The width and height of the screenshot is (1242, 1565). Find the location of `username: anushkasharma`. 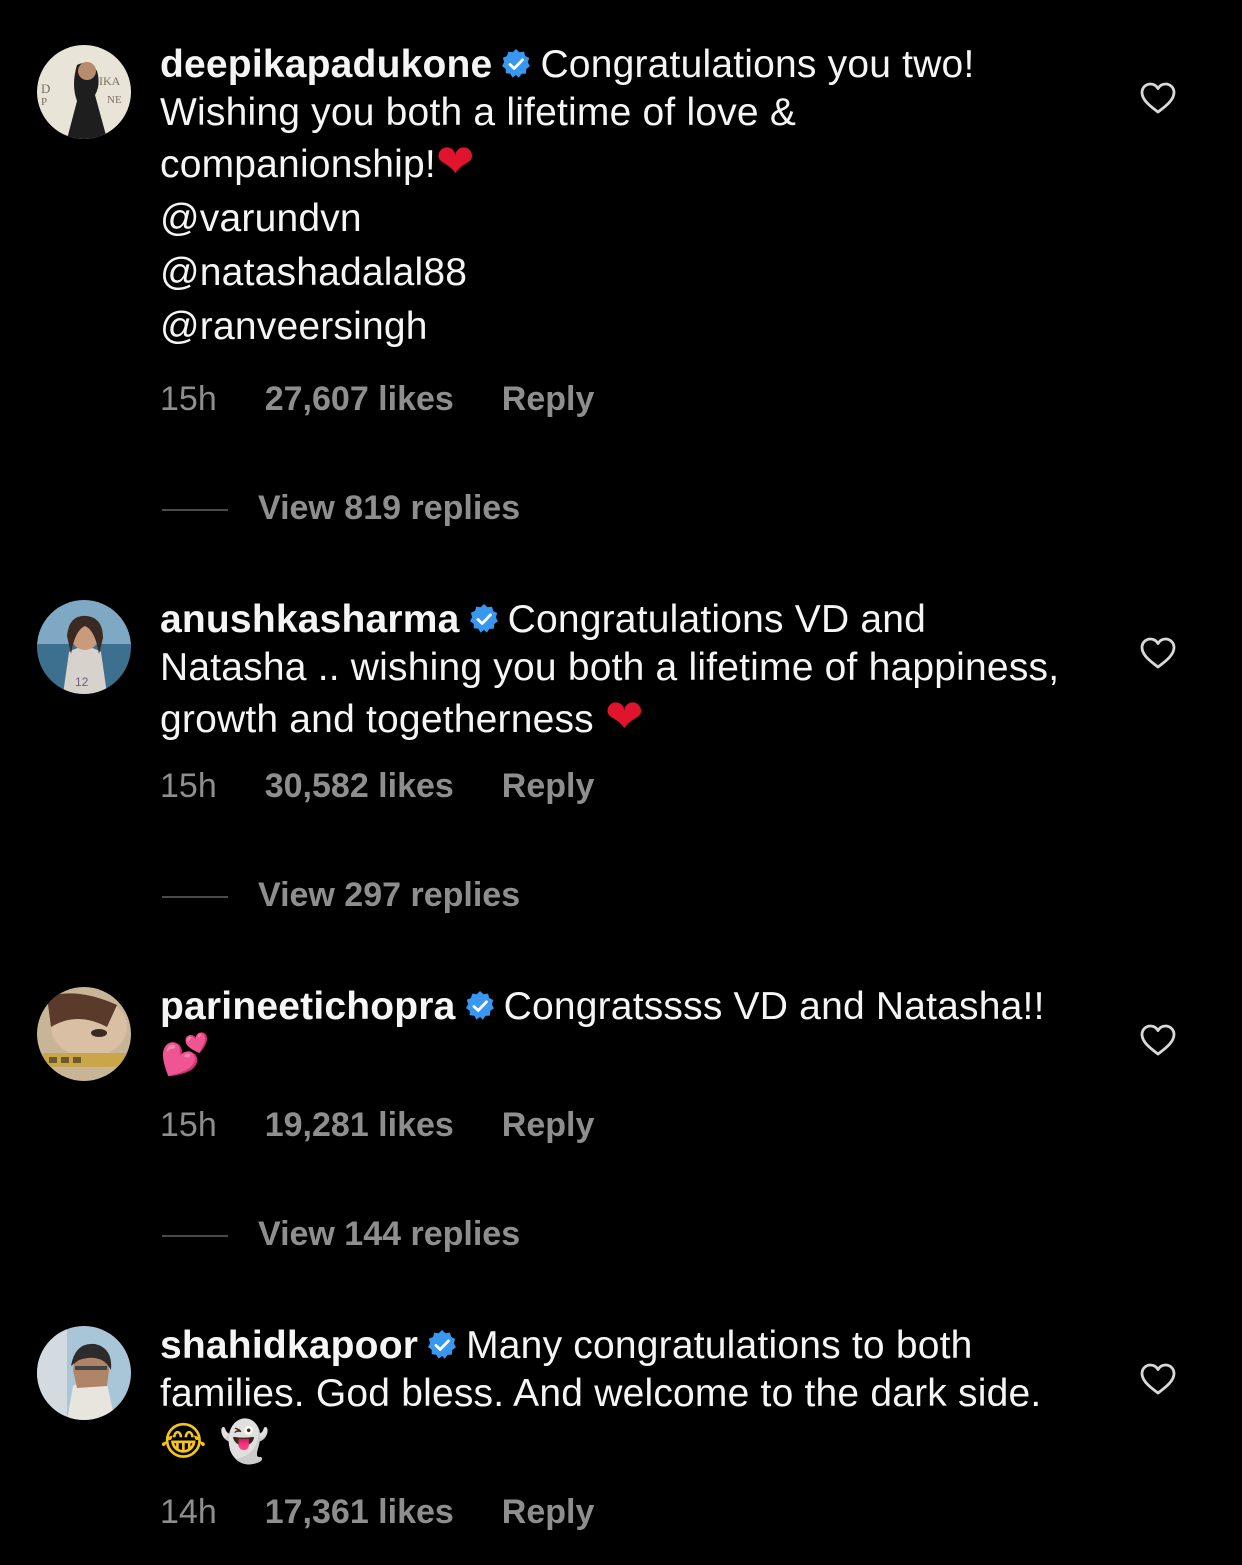

username: anushkasharma is located at coordinates (310, 619).